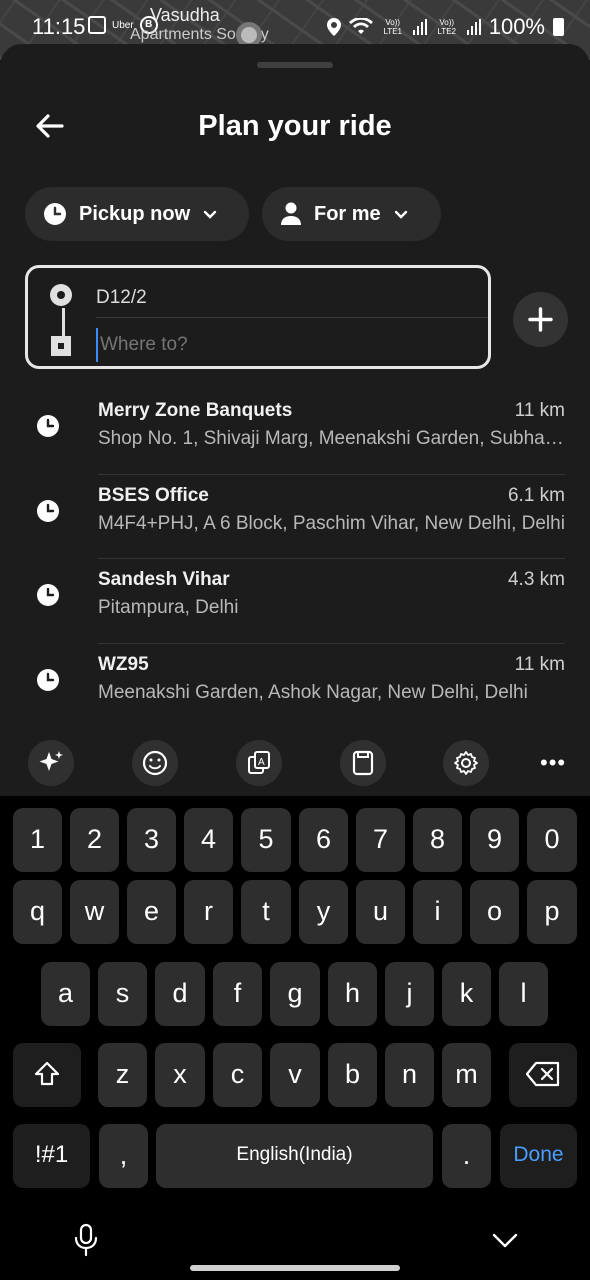 Image resolution: width=590 pixels, height=1280 pixels. Describe the element at coordinates (409, 1075) in the screenshot. I see `key-n: n` at that location.